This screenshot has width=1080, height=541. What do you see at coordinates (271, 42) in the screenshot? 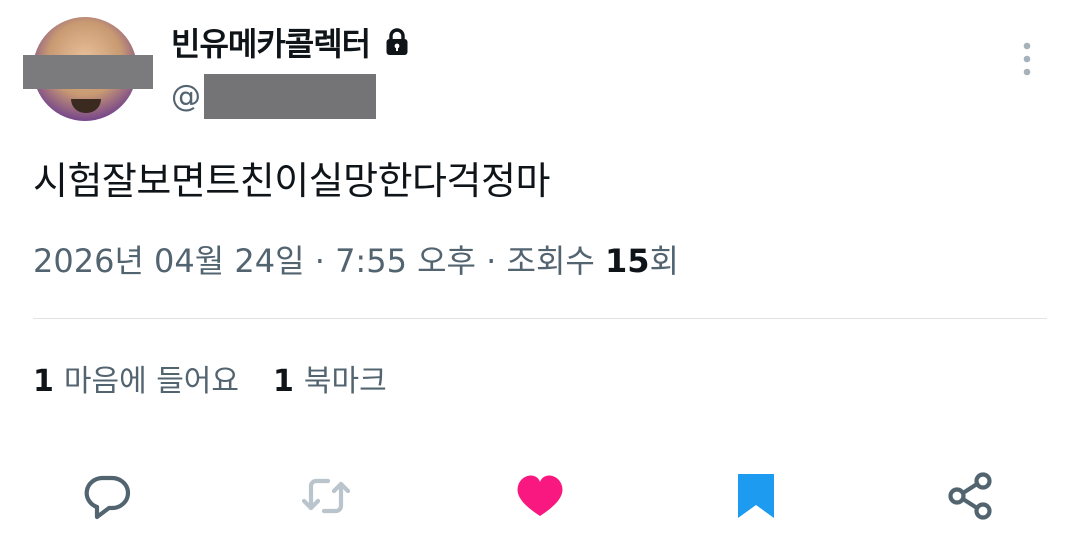
I see `display-name: 빈유메카콜렉터` at bounding box center [271, 42].